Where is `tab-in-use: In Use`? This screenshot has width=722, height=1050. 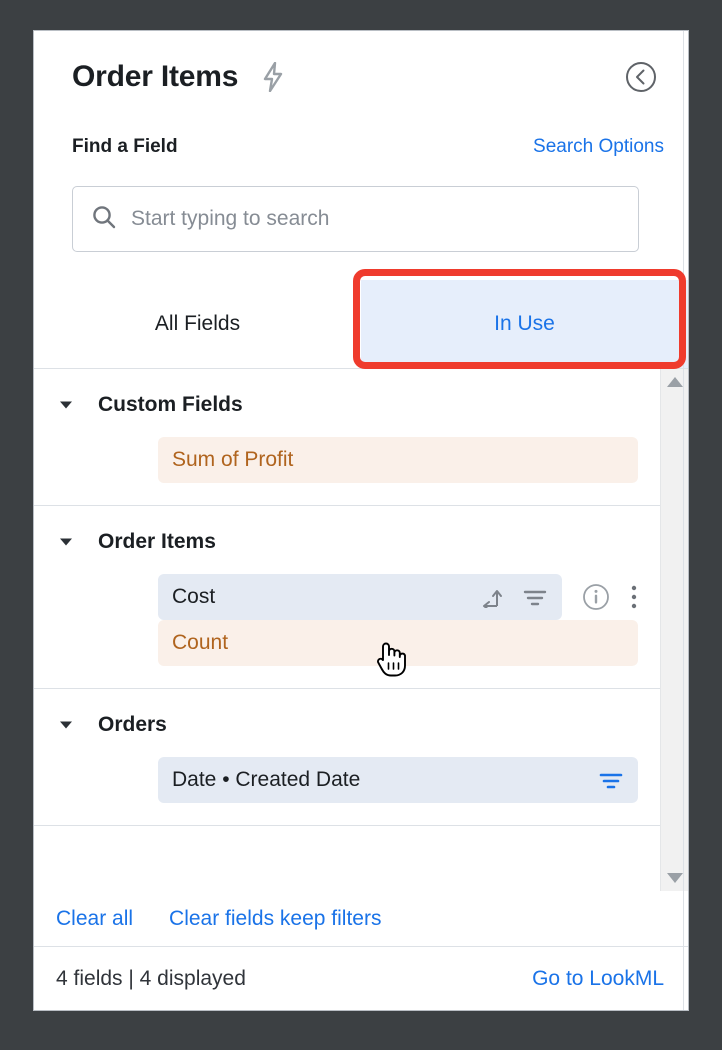 tab-in-use: In Use is located at coordinates (524, 324).